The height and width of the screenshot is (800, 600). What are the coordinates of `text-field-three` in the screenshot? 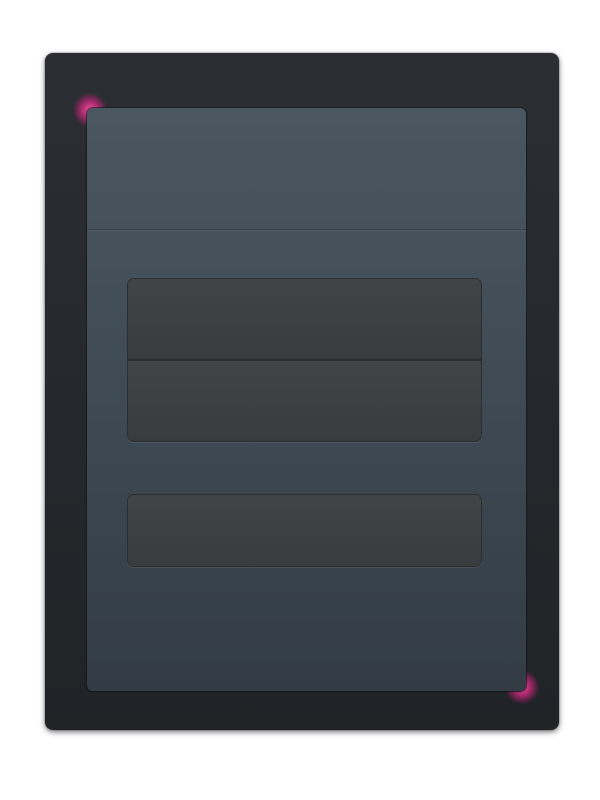 It's located at (304, 530).